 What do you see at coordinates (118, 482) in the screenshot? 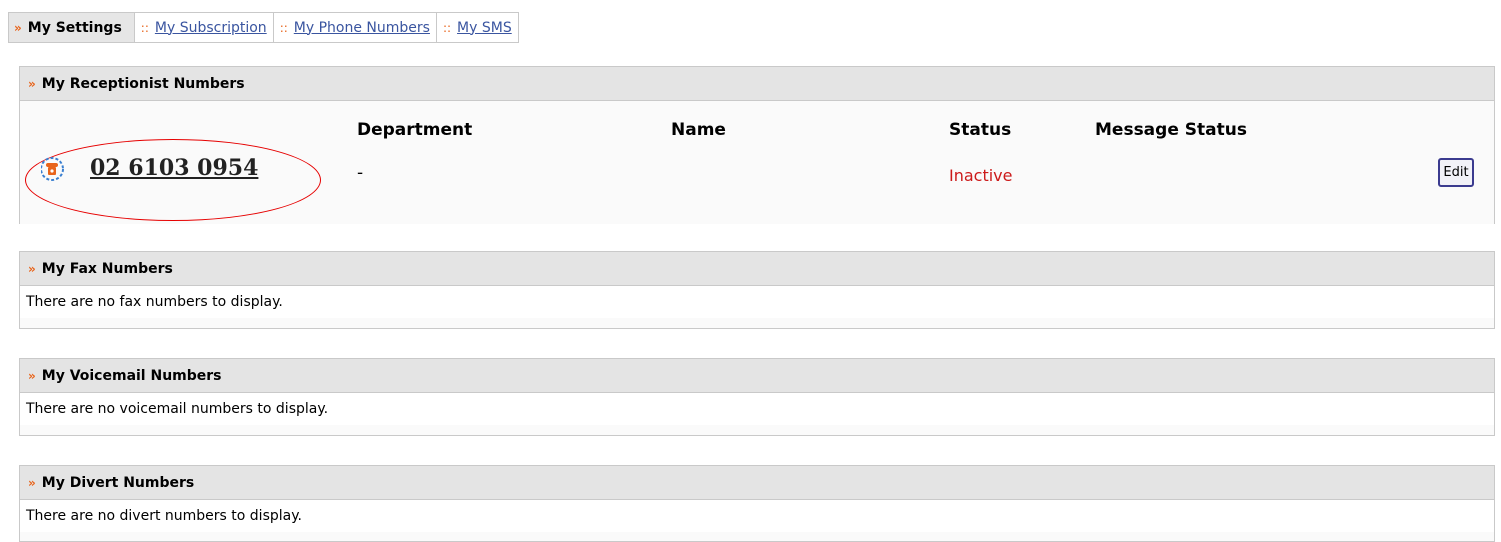
I see `panel-title: My Divert Numbers` at bounding box center [118, 482].